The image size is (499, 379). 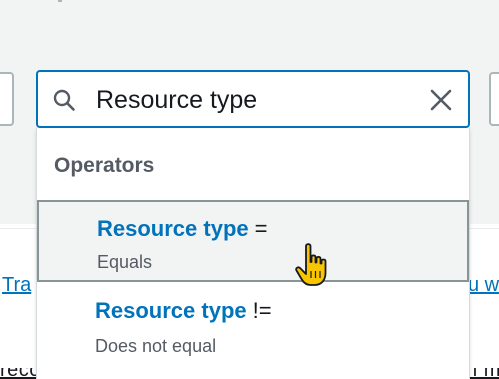 What do you see at coordinates (441, 100) in the screenshot?
I see `close-icon` at bounding box center [441, 100].